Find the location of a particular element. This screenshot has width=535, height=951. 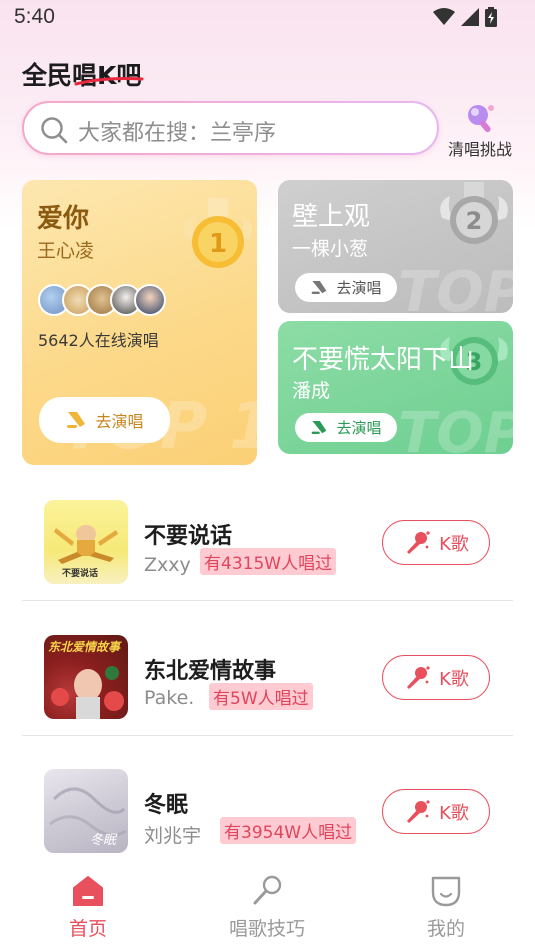

top2-card: TOP 2 2 壁上观 一棵小葱 去演唱 is located at coordinates (395, 246).